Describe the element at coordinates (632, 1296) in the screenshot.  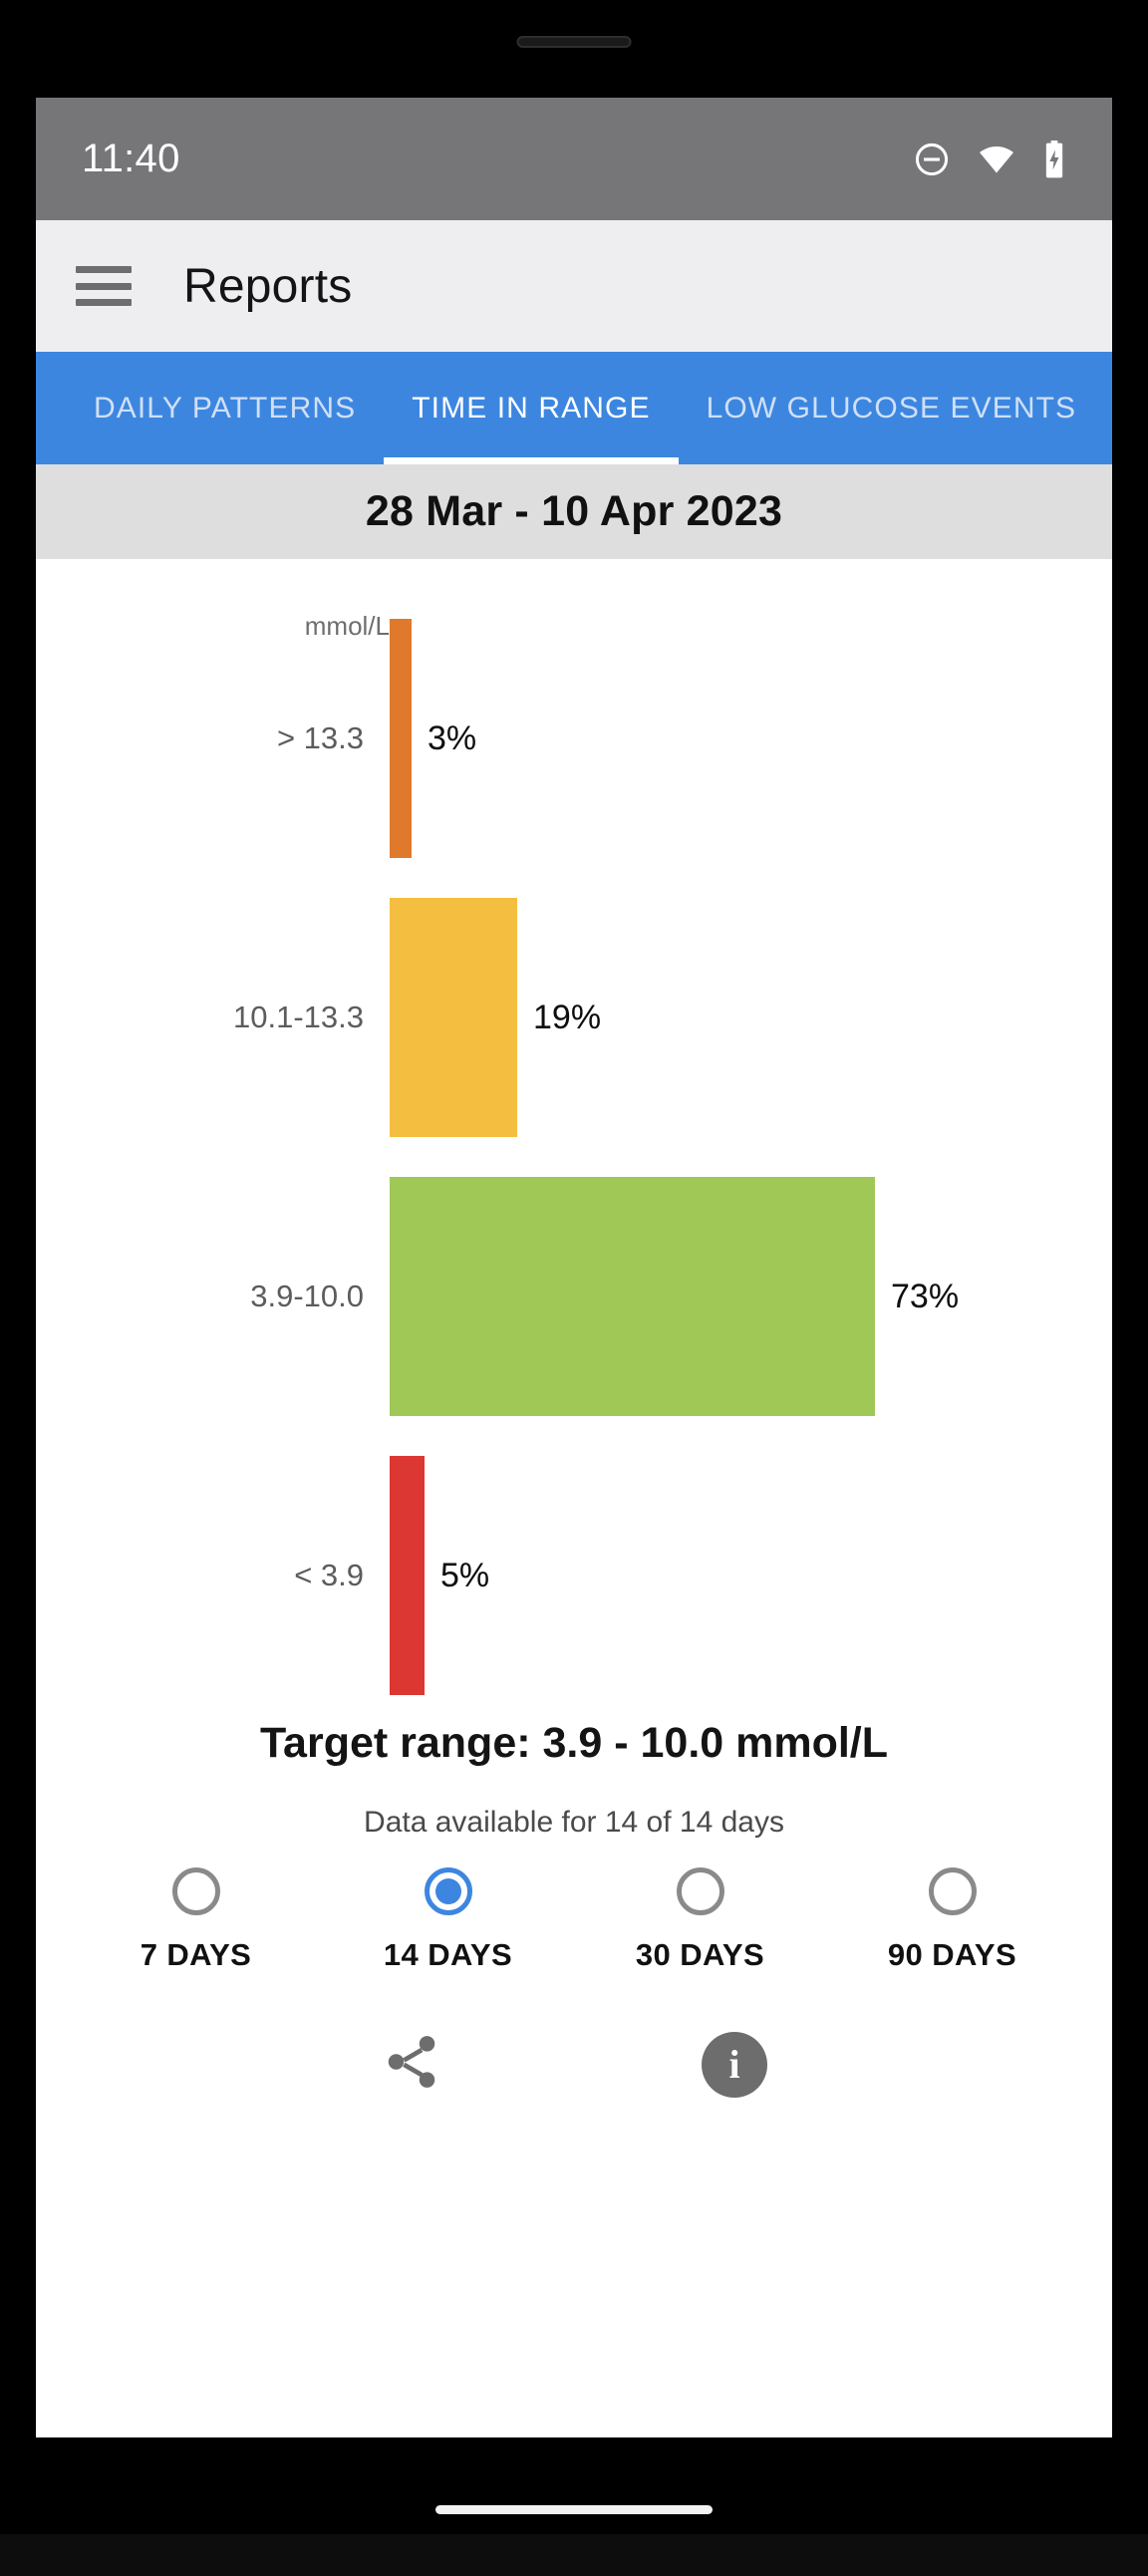
I see `bar-in-range` at that location.